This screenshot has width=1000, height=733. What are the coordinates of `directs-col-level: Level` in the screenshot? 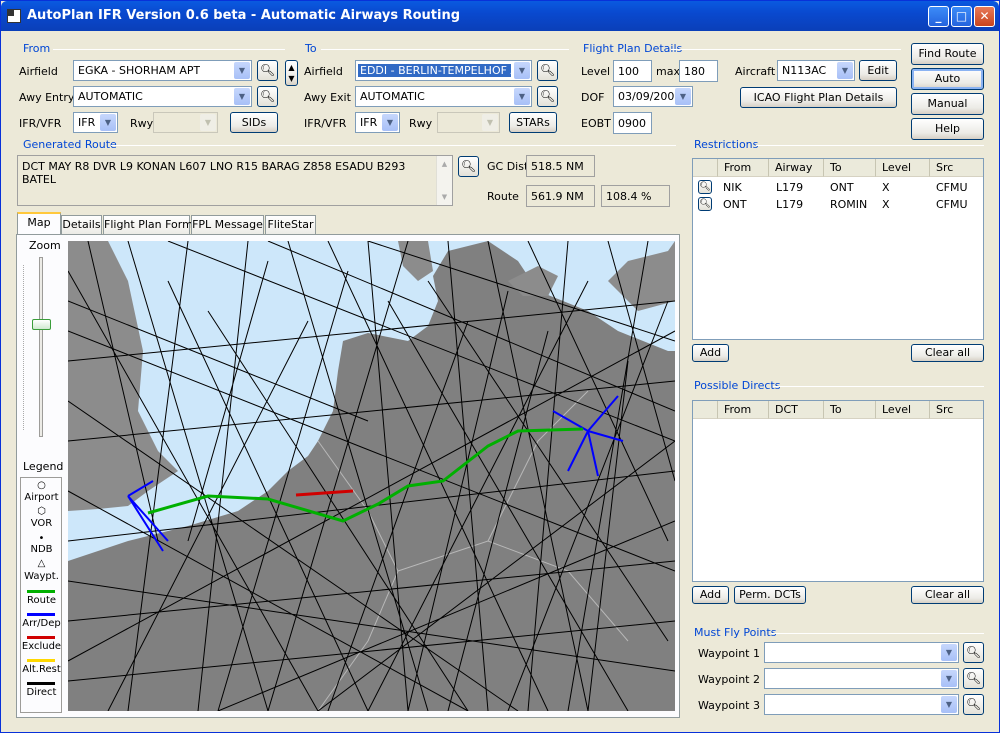 It's located at (903, 410).